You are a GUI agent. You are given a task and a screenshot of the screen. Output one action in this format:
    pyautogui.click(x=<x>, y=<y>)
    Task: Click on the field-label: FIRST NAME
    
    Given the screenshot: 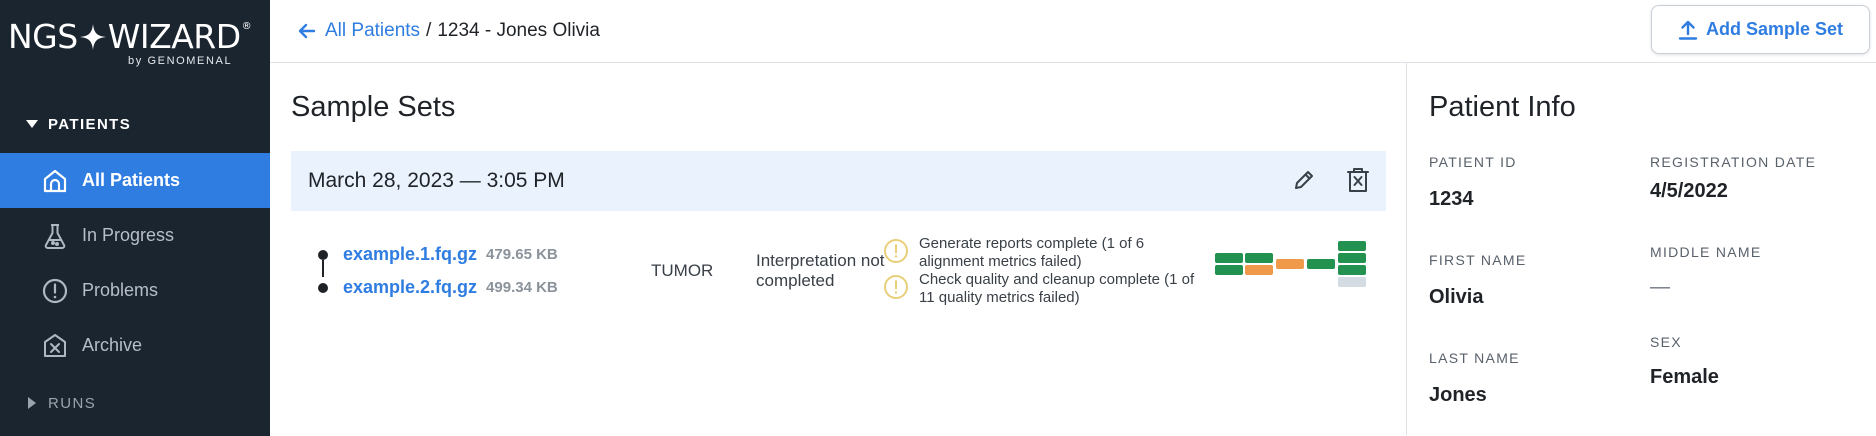 What is the action you would take?
    pyautogui.click(x=1478, y=260)
    